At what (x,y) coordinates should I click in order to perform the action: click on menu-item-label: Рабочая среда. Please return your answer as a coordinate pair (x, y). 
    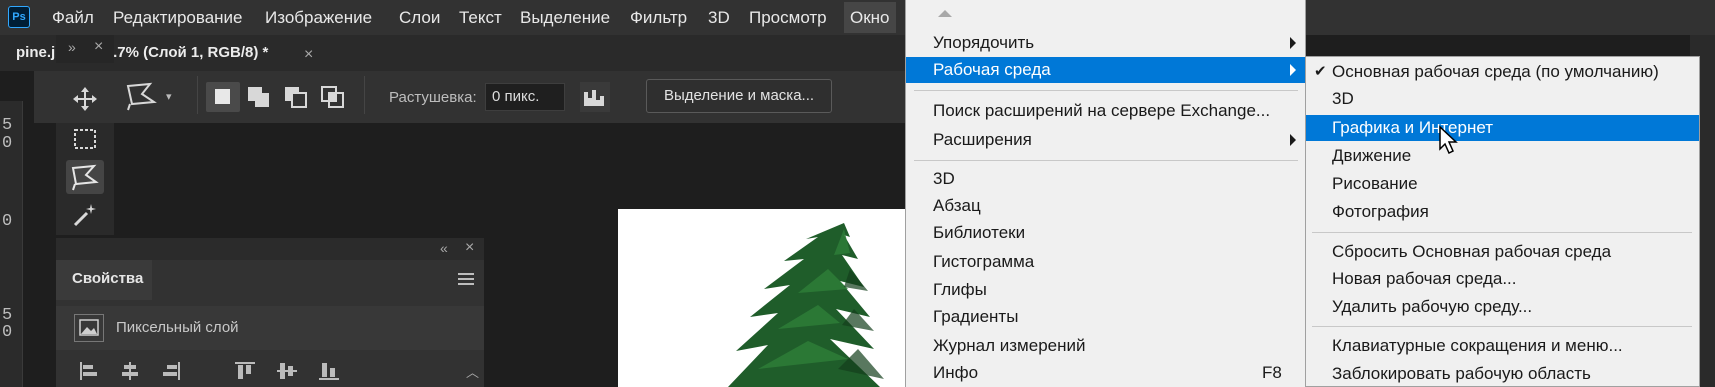
    Looking at the image, I should click on (992, 69).